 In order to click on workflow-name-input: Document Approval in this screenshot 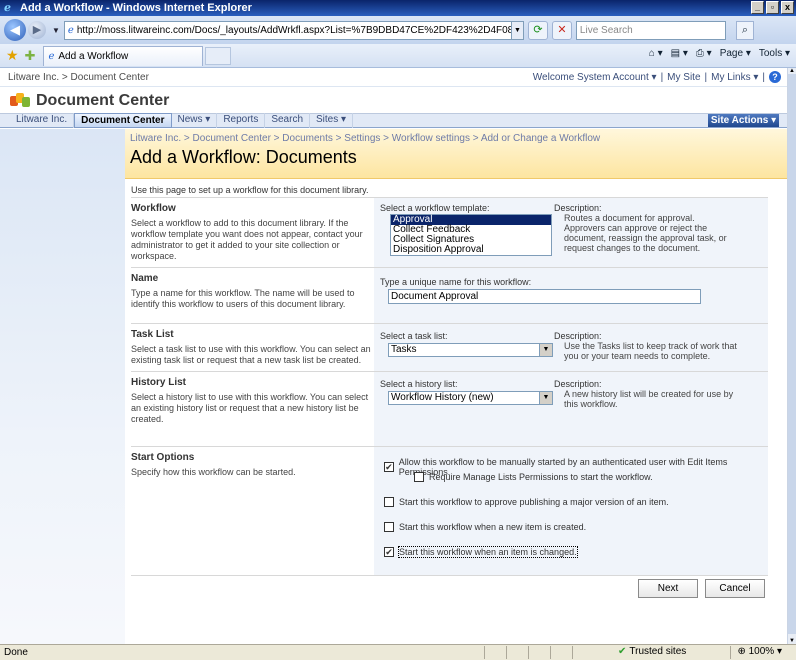, I will do `click(544, 296)`.